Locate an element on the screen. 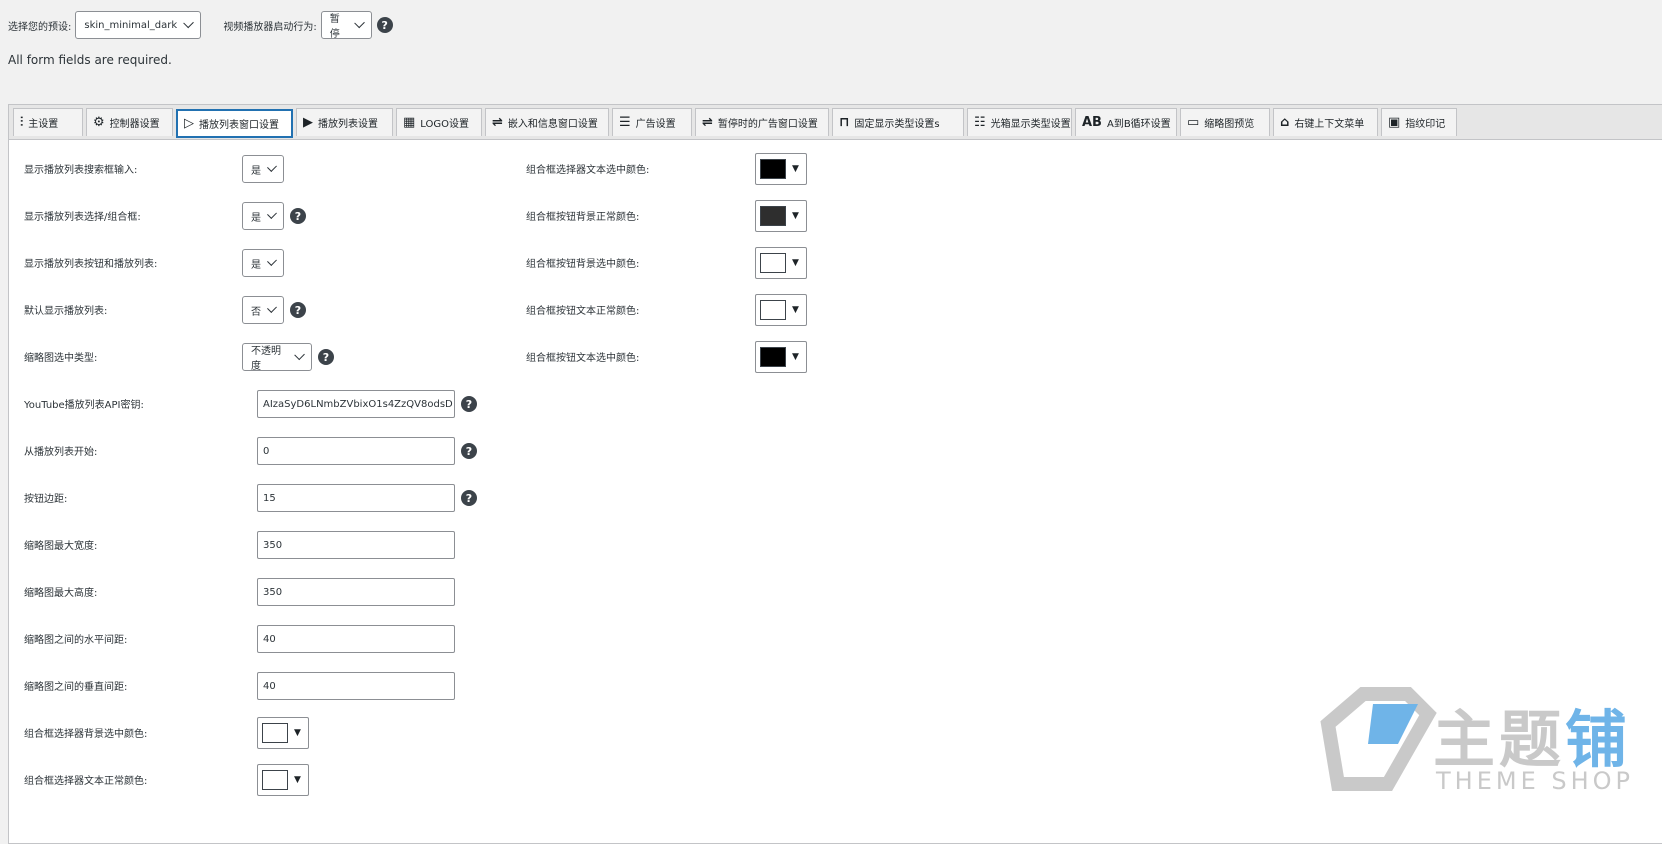 The width and height of the screenshot is (1662, 844). monitor-icon: ▭ is located at coordinates (1193, 122).